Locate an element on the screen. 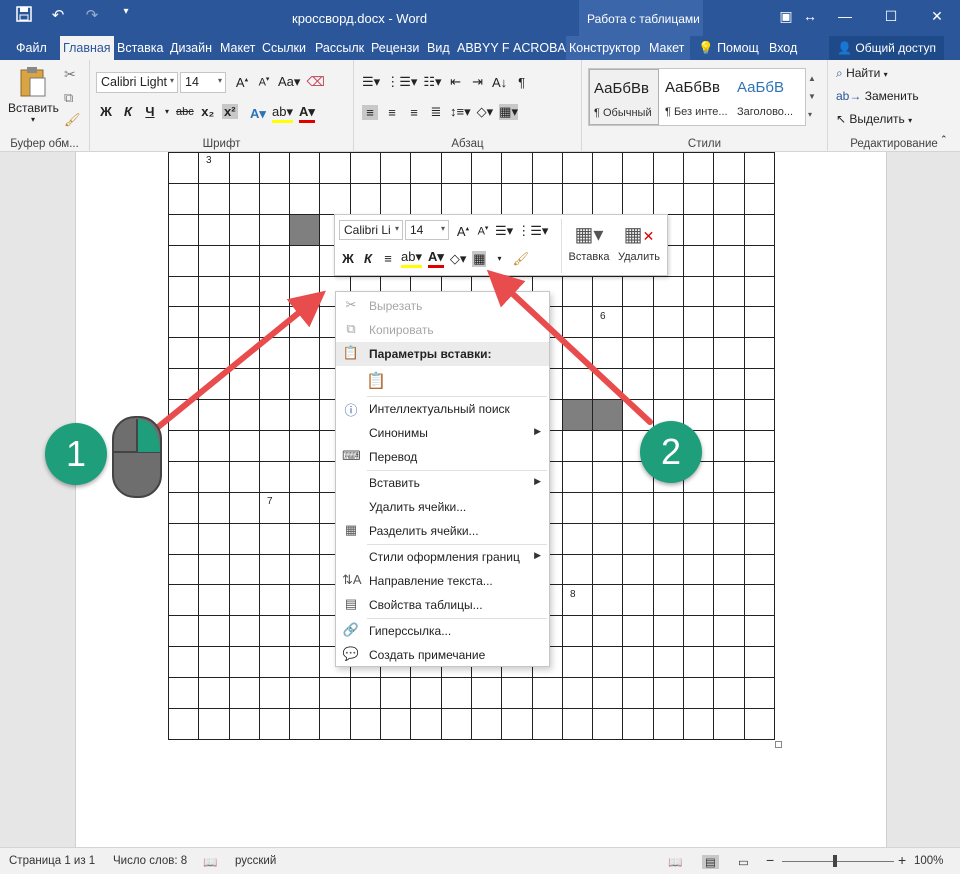 The width and height of the screenshot is (960, 874). align-right-icon: ≡ is located at coordinates (414, 112).